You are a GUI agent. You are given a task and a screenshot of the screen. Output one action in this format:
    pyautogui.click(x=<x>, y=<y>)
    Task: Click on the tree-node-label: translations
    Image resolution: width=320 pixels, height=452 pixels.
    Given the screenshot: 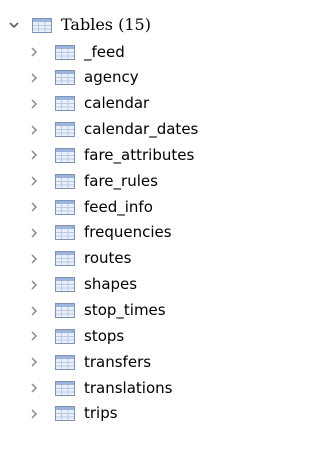 What is the action you would take?
    pyautogui.click(x=128, y=387)
    